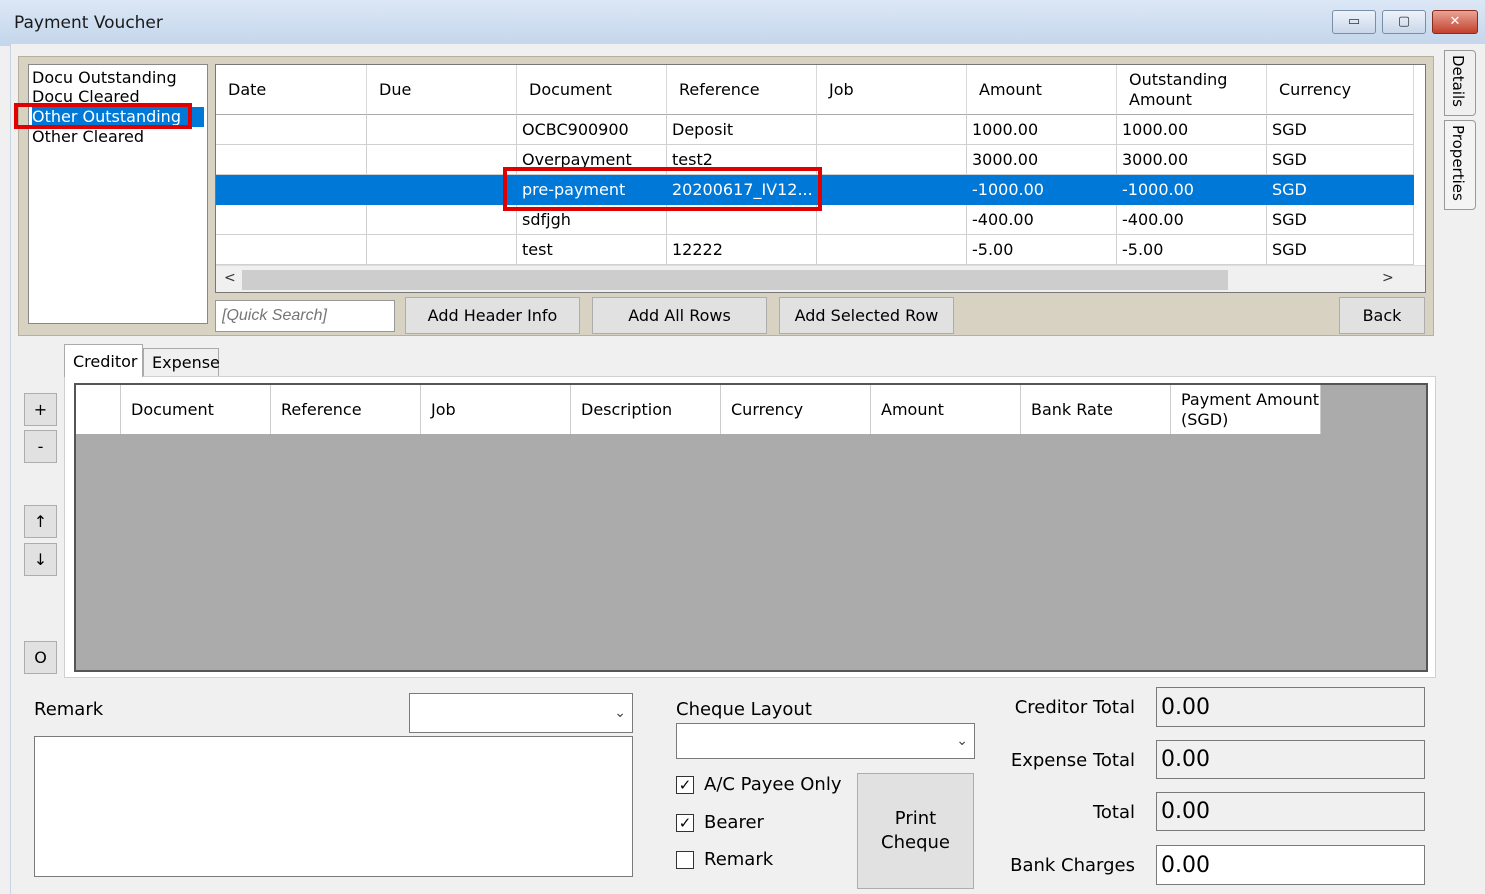 The image size is (1485, 894). Describe the element at coordinates (825, 741) in the screenshot. I see `cheque-layout-combo: ⌄` at that location.